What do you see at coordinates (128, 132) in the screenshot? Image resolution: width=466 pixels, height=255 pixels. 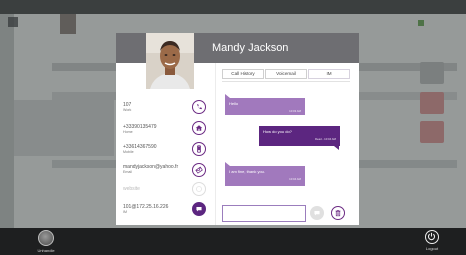 I see `detail-type: Home` at bounding box center [128, 132].